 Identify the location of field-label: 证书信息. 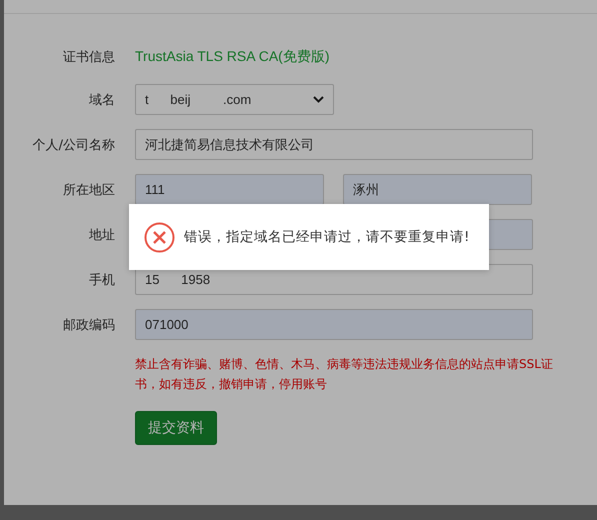
(89, 57).